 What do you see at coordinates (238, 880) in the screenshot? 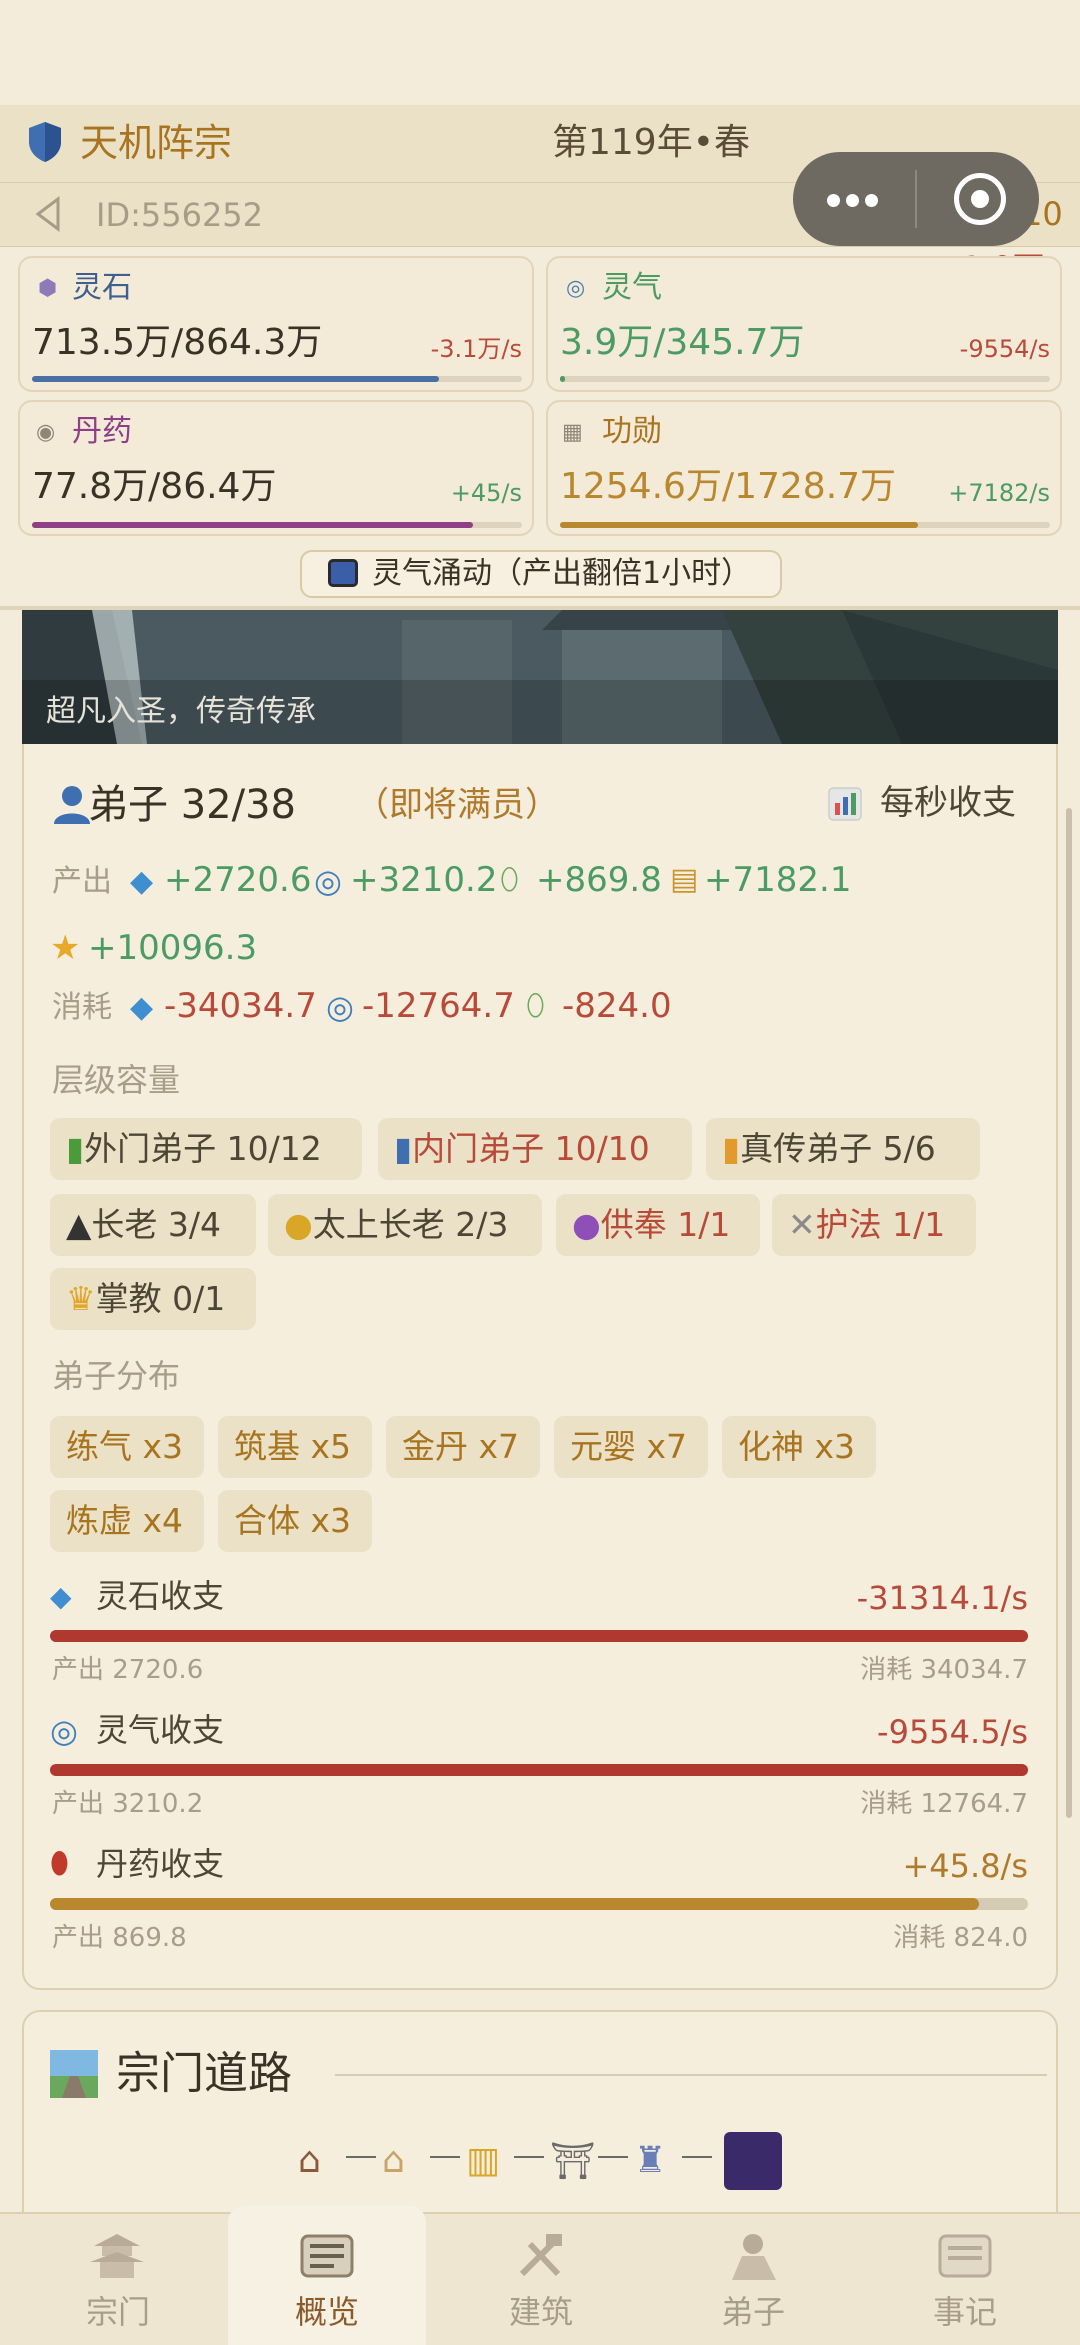
I see `output-stone: +2720.6` at bounding box center [238, 880].